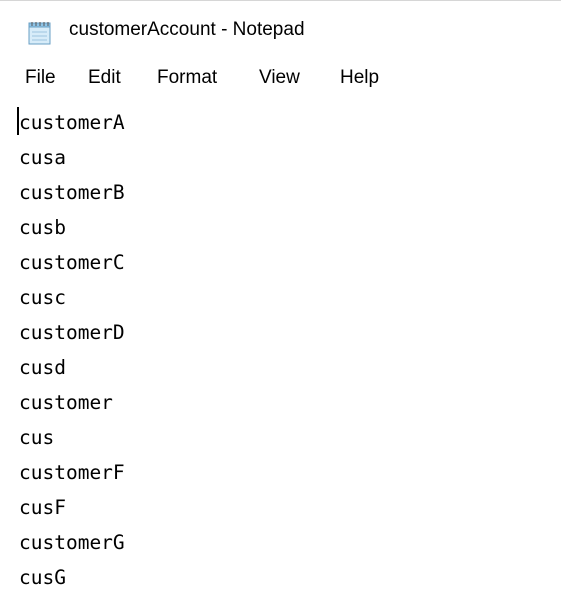 The image size is (561, 600). What do you see at coordinates (72, 542) in the screenshot?
I see `text-line: customerG` at bounding box center [72, 542].